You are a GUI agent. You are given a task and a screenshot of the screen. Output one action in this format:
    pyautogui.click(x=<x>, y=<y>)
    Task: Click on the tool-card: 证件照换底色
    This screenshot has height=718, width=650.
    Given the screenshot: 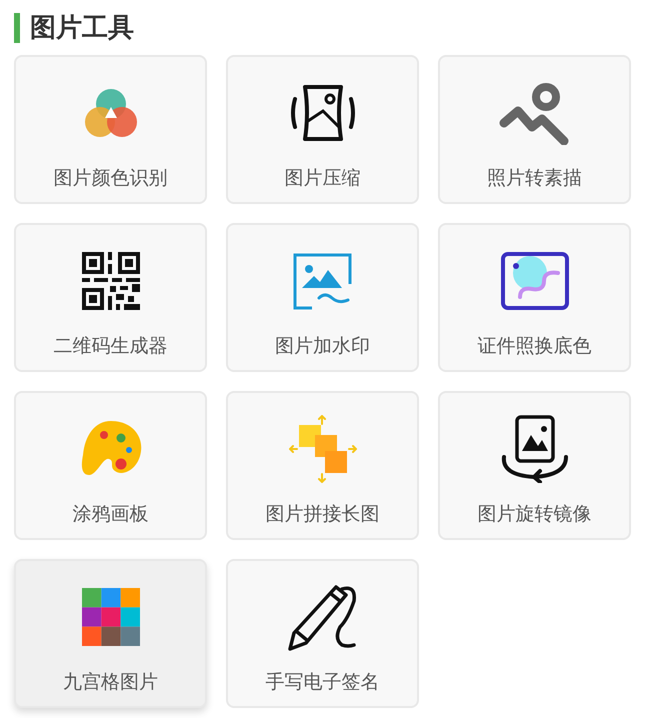 What is the action you would take?
    pyautogui.click(x=534, y=297)
    